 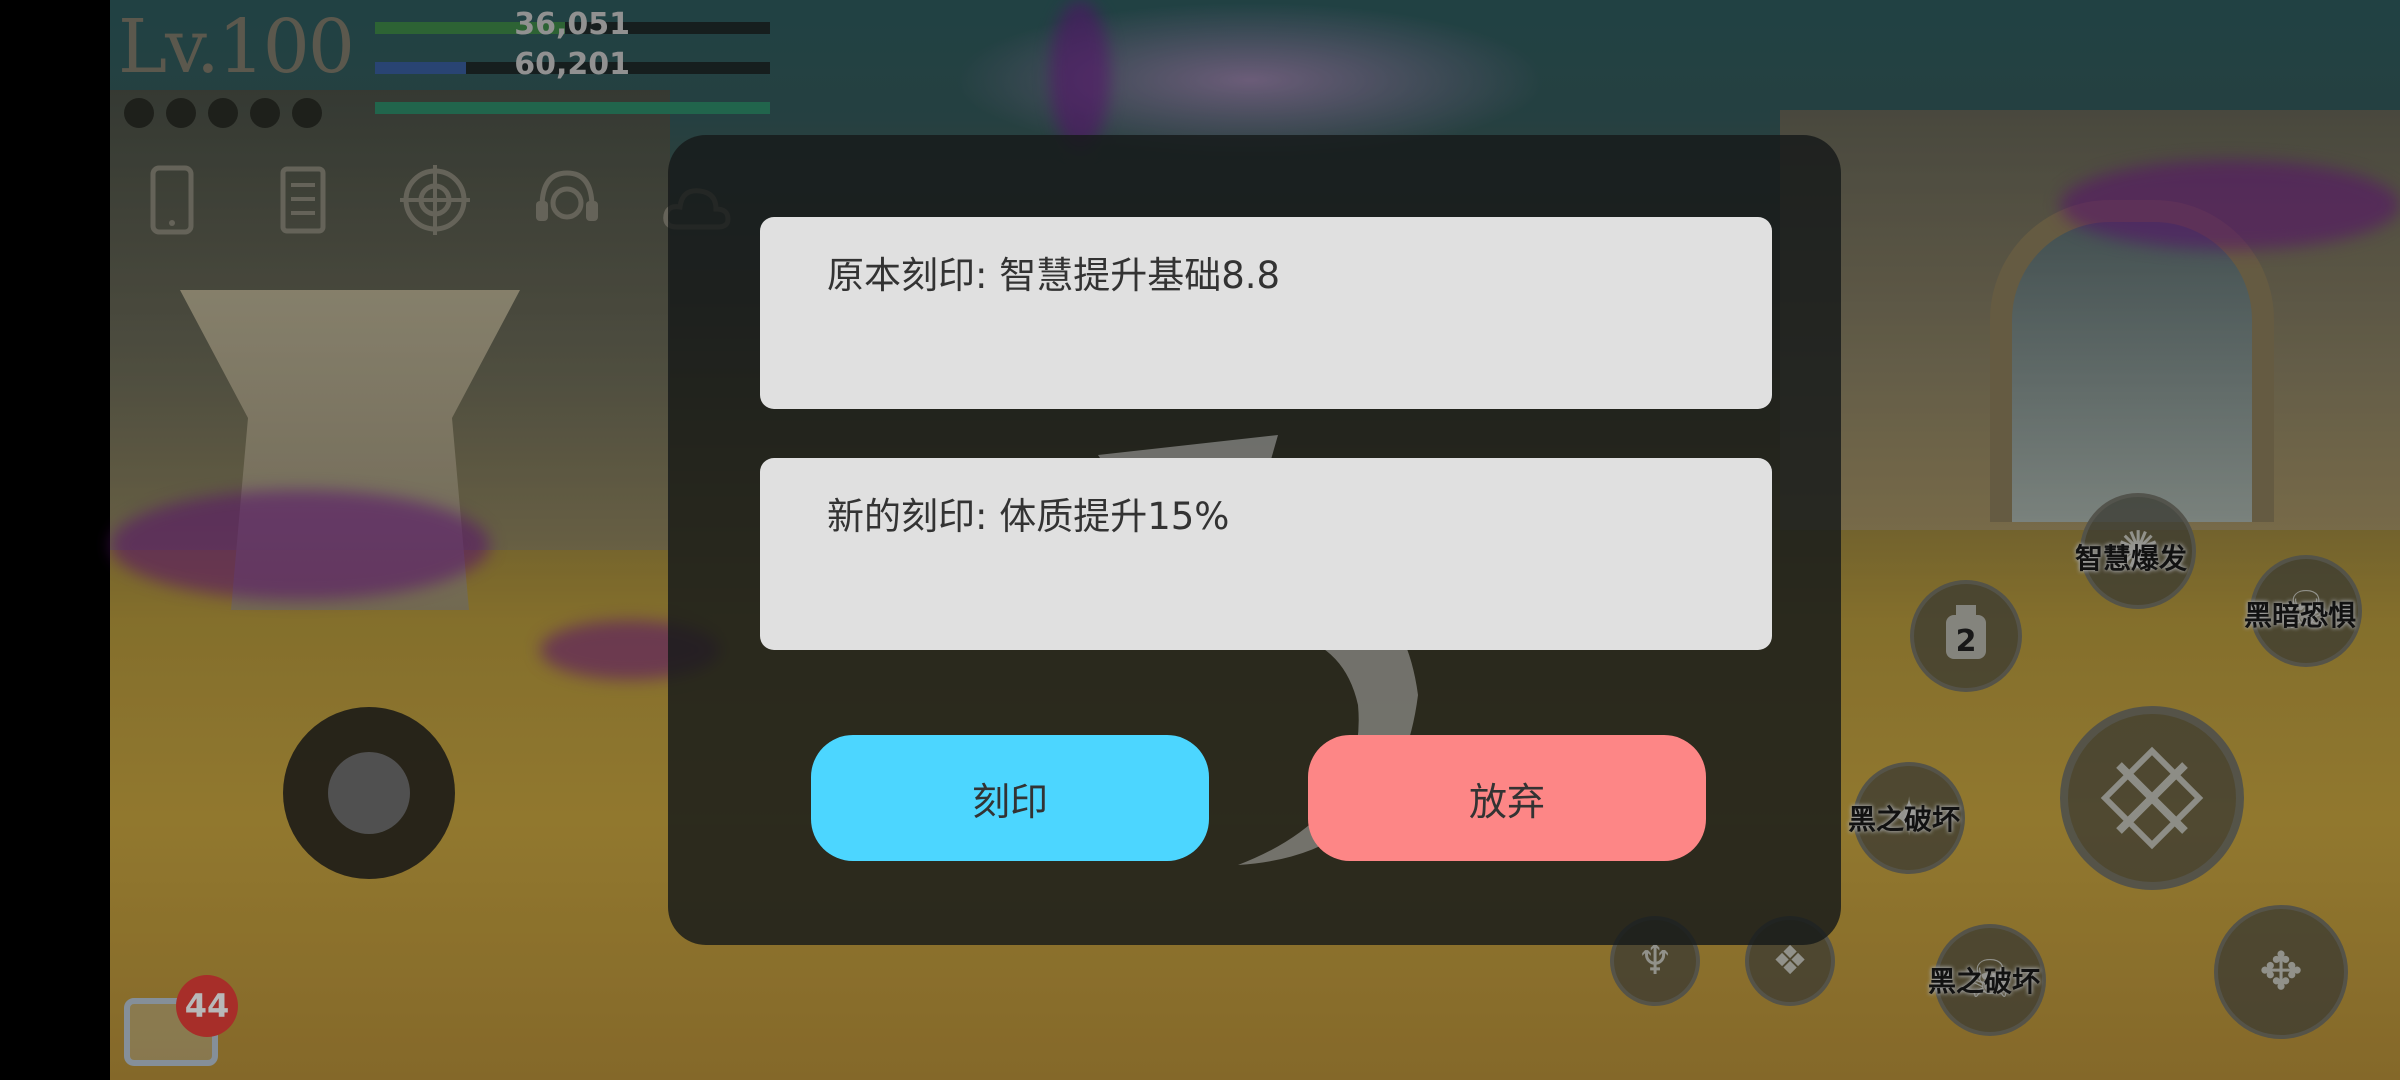 What do you see at coordinates (1266, 554) in the screenshot?
I see `new-engraving-box: 新的刻印: 体质提升15%` at bounding box center [1266, 554].